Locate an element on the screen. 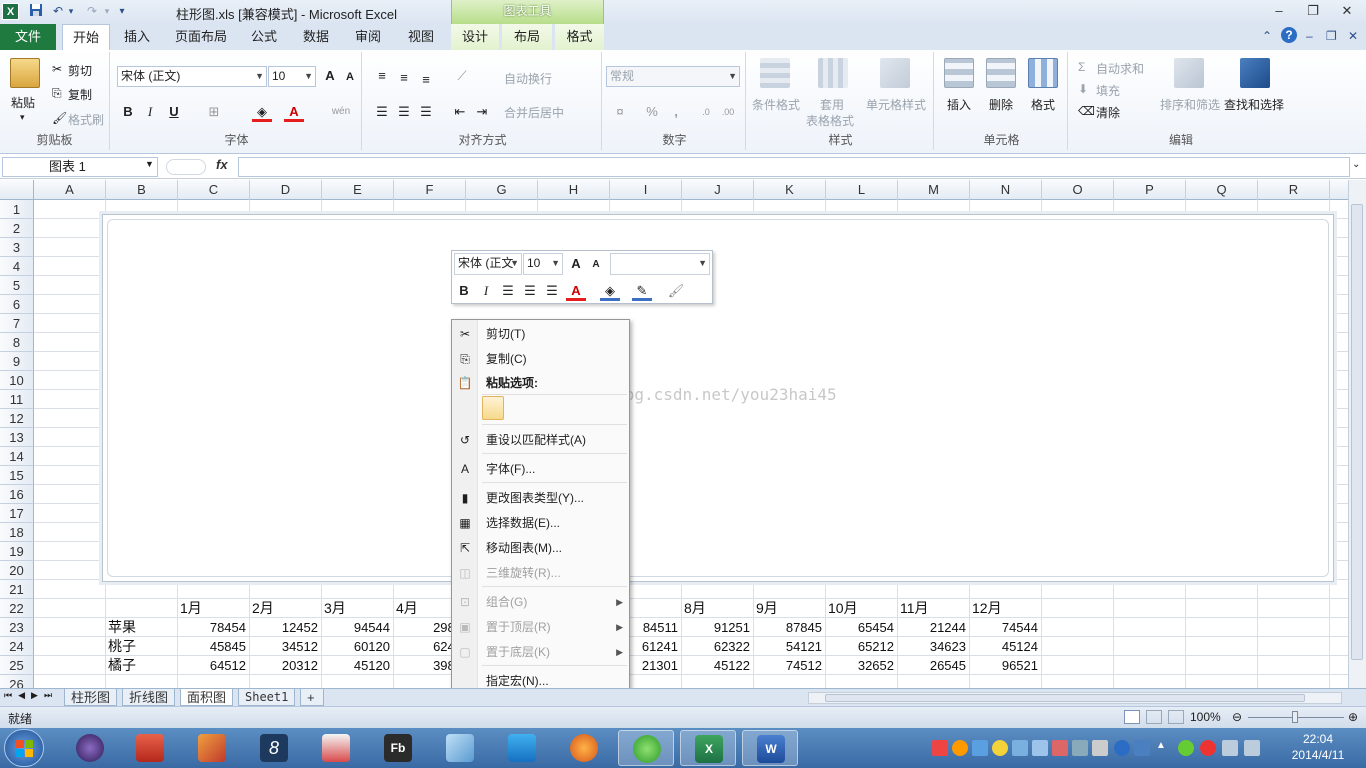 This screenshot has width=1366, height=768. tray-icon-keyboard is located at coordinates (1040, 748).